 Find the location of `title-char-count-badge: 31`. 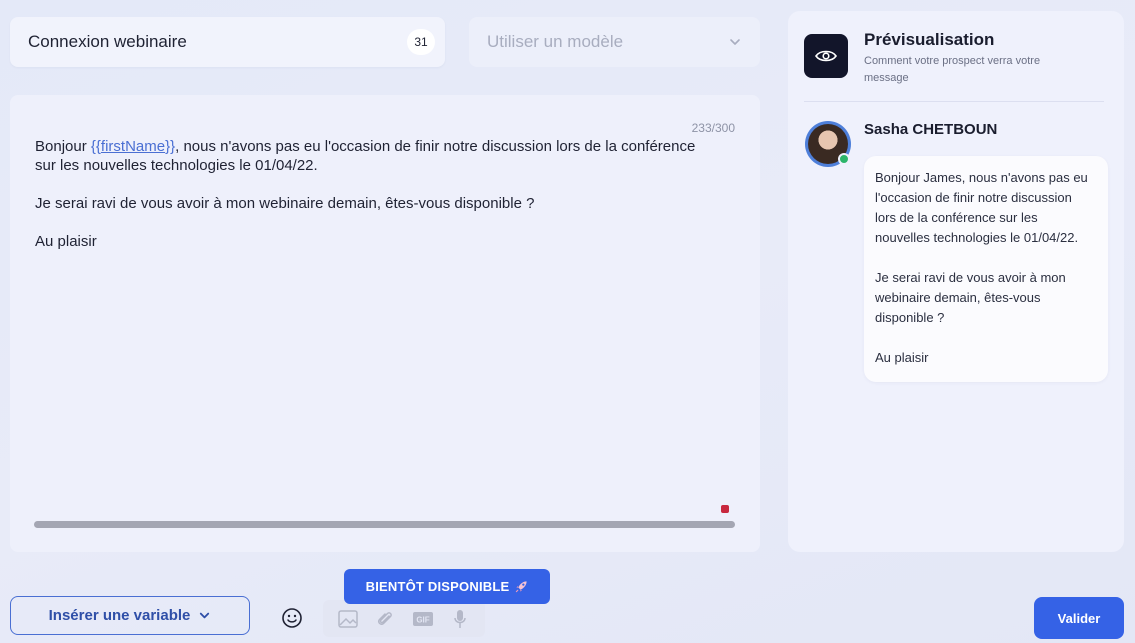

title-char-count-badge: 31 is located at coordinates (421, 42).